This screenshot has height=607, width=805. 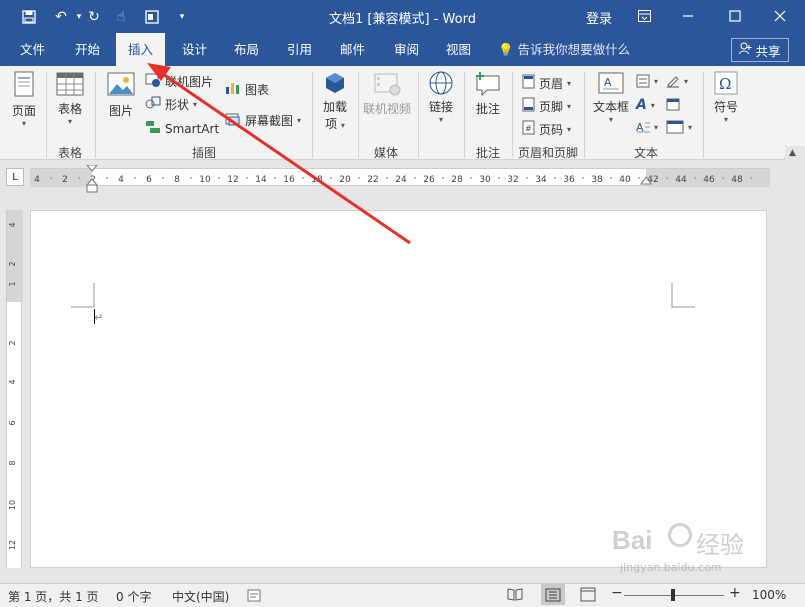 What do you see at coordinates (569, 180) in the screenshot?
I see `ruler-tick-label: 36` at bounding box center [569, 180].